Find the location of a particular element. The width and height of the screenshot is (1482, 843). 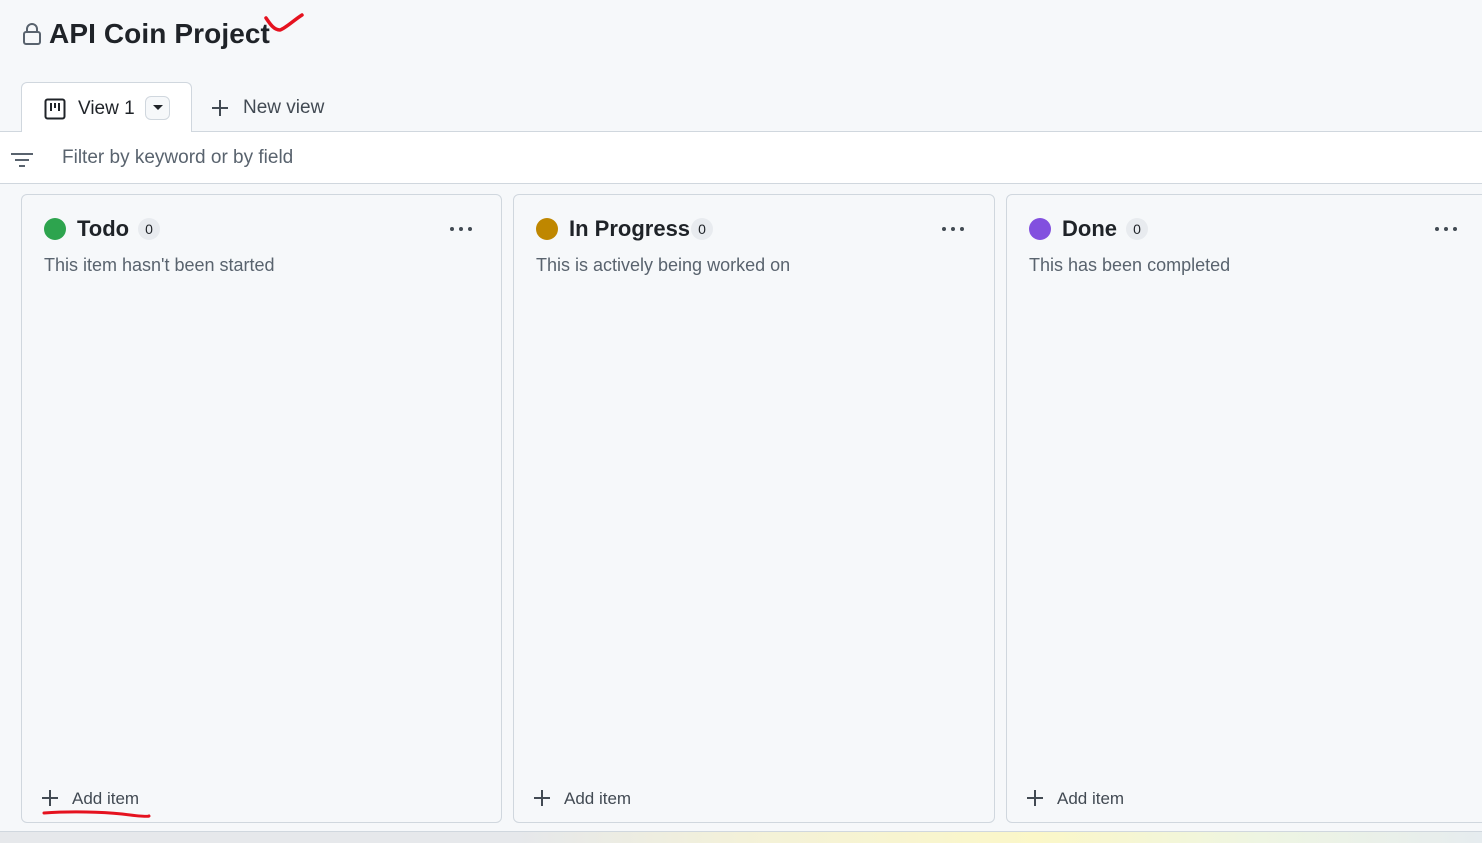

tab-view-1: View 1 is located at coordinates (106, 107).